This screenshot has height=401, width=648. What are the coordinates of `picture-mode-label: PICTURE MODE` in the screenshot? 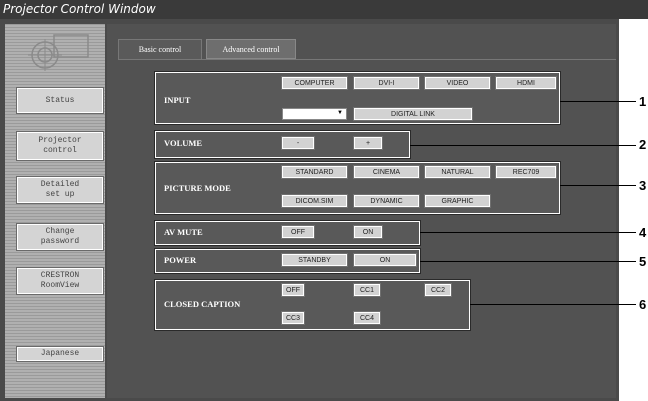 It's located at (197, 188).